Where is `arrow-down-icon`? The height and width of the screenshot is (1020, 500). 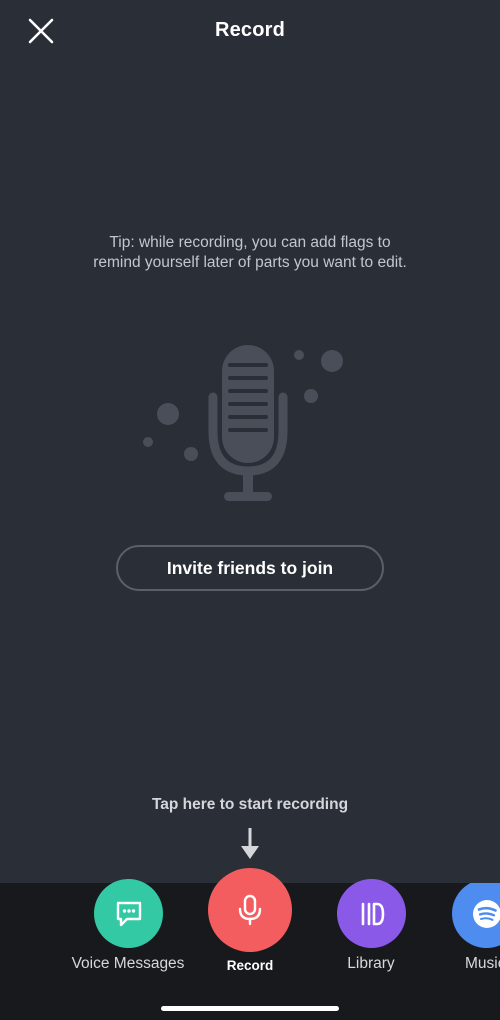
arrow-down-icon is located at coordinates (250, 843).